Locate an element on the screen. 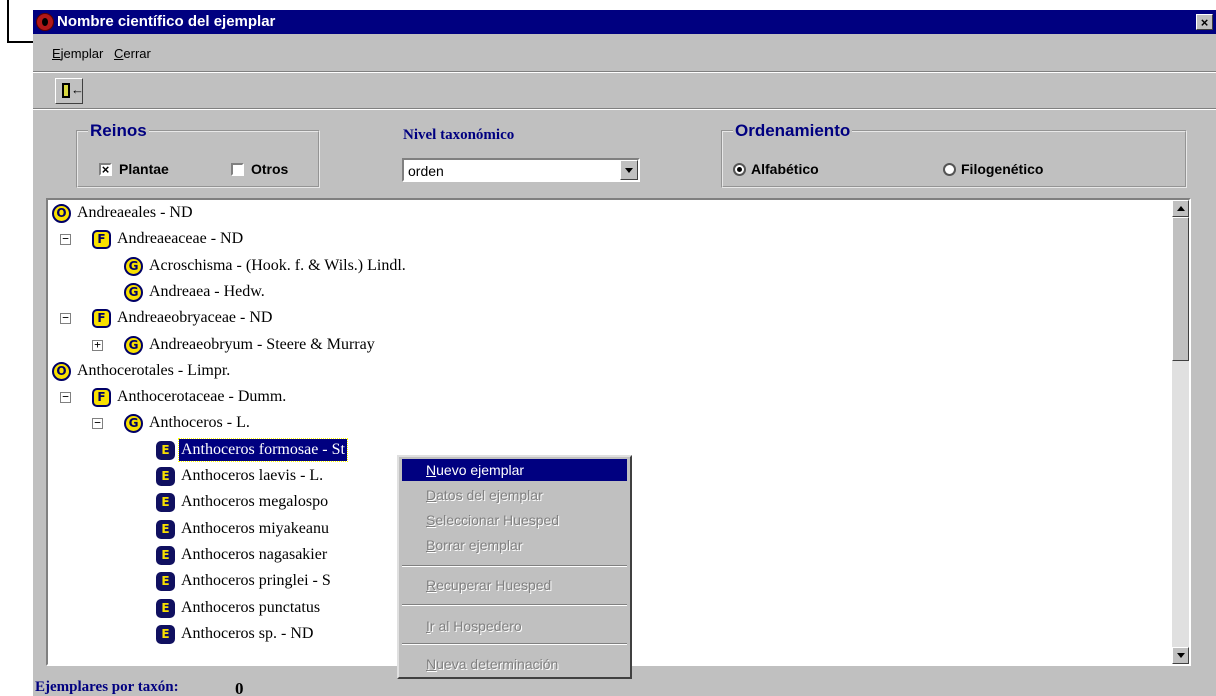  nivel-taxonomico-value: orden is located at coordinates (426, 171).